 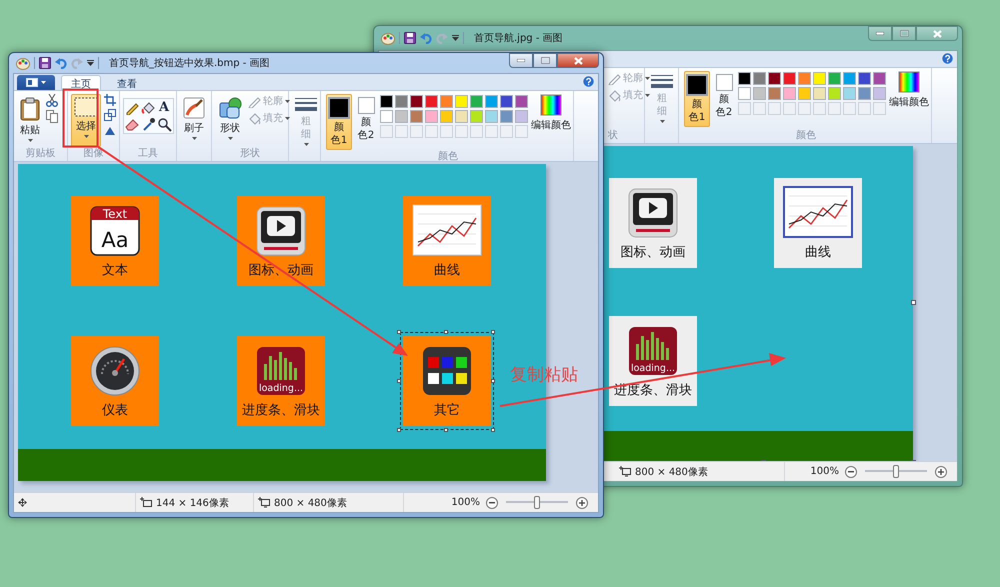 What do you see at coordinates (164, 107) in the screenshot?
I see `text-tool: A` at bounding box center [164, 107].